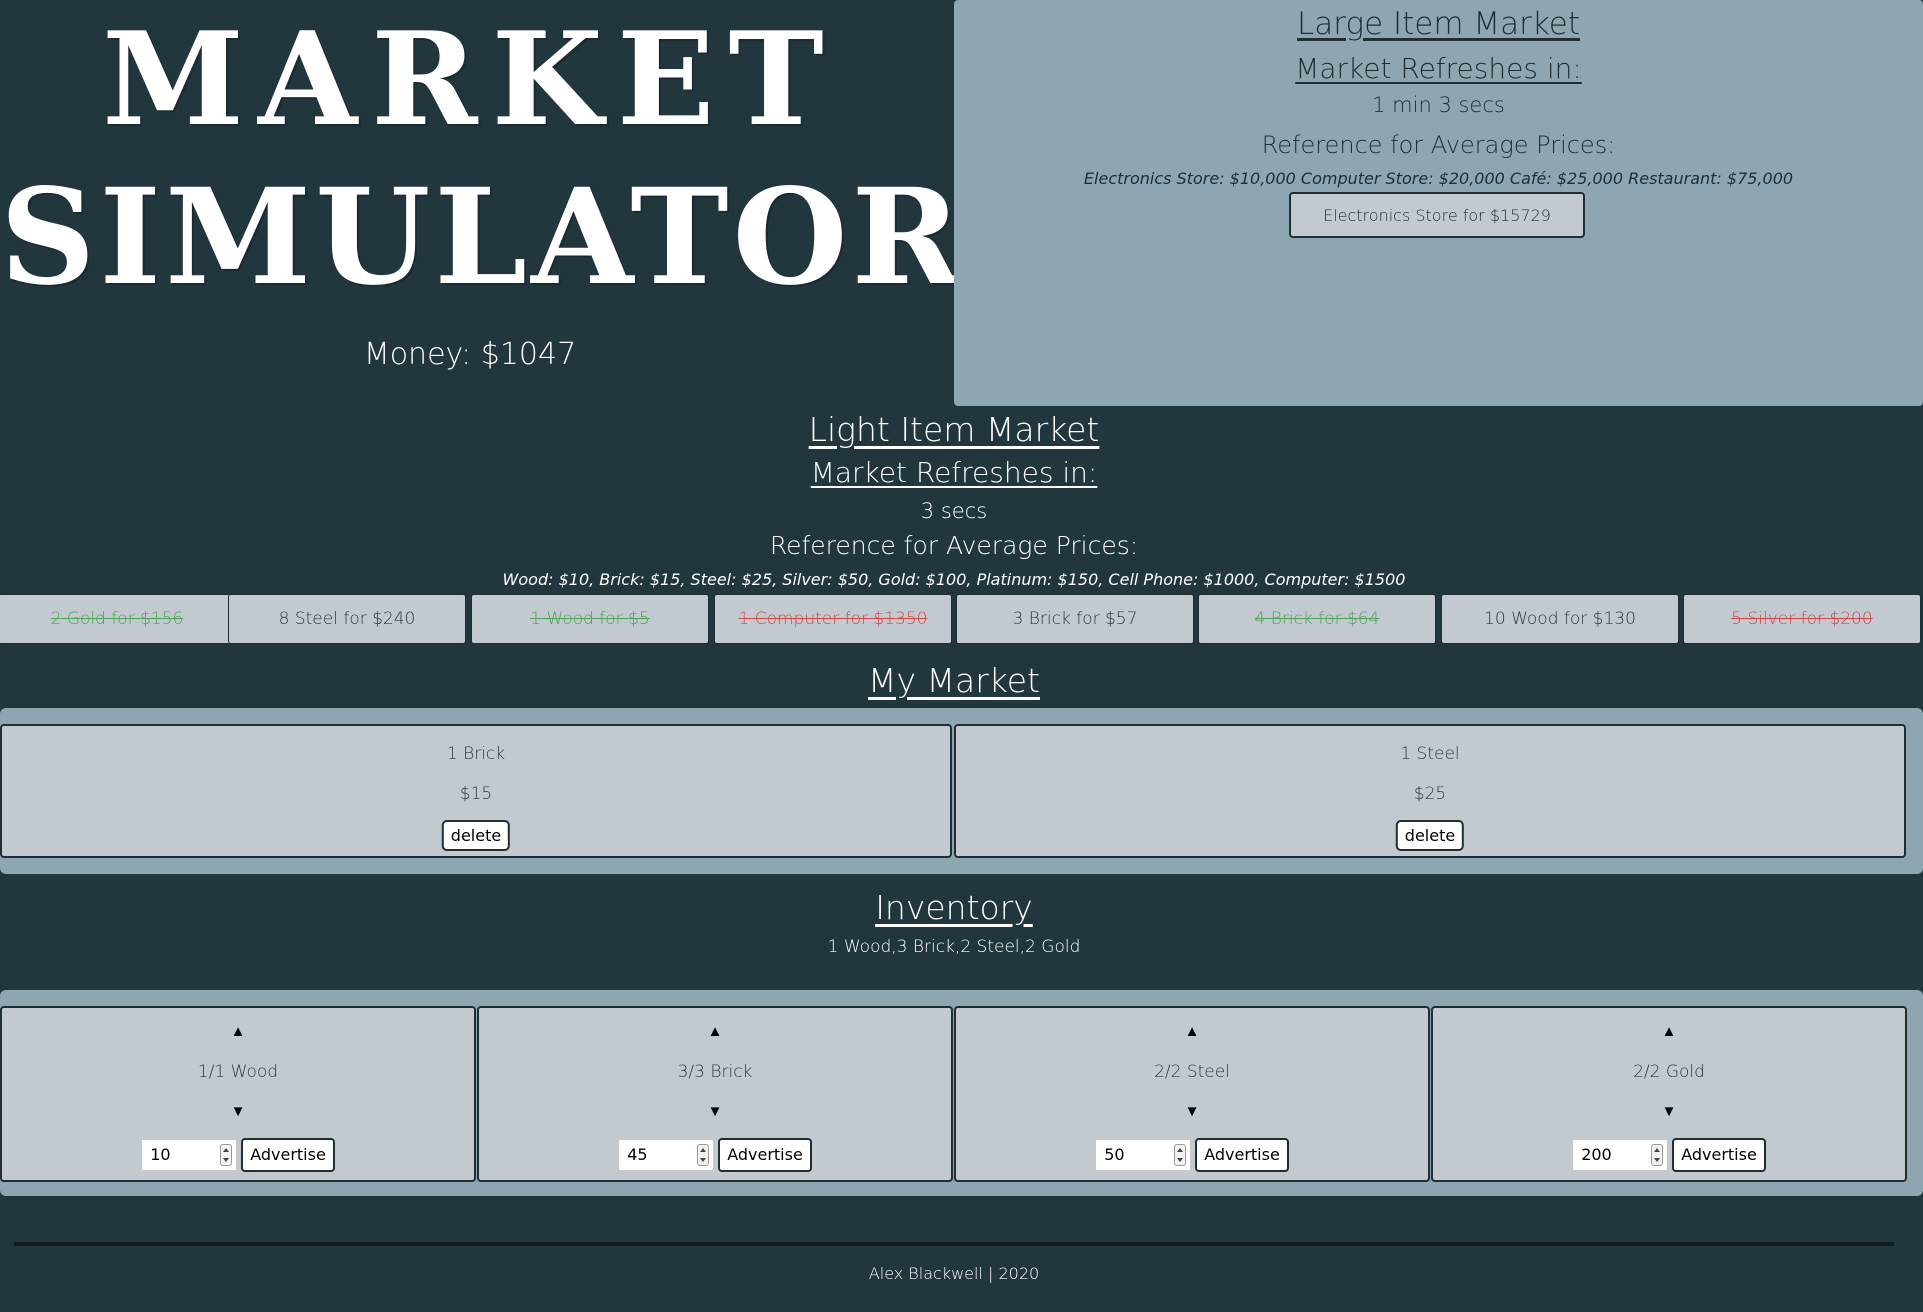 This screenshot has width=1923, height=1312. Describe the element at coordinates (954, 472) in the screenshot. I see `light-market-refresh-label: Market Refreshes in:` at that location.